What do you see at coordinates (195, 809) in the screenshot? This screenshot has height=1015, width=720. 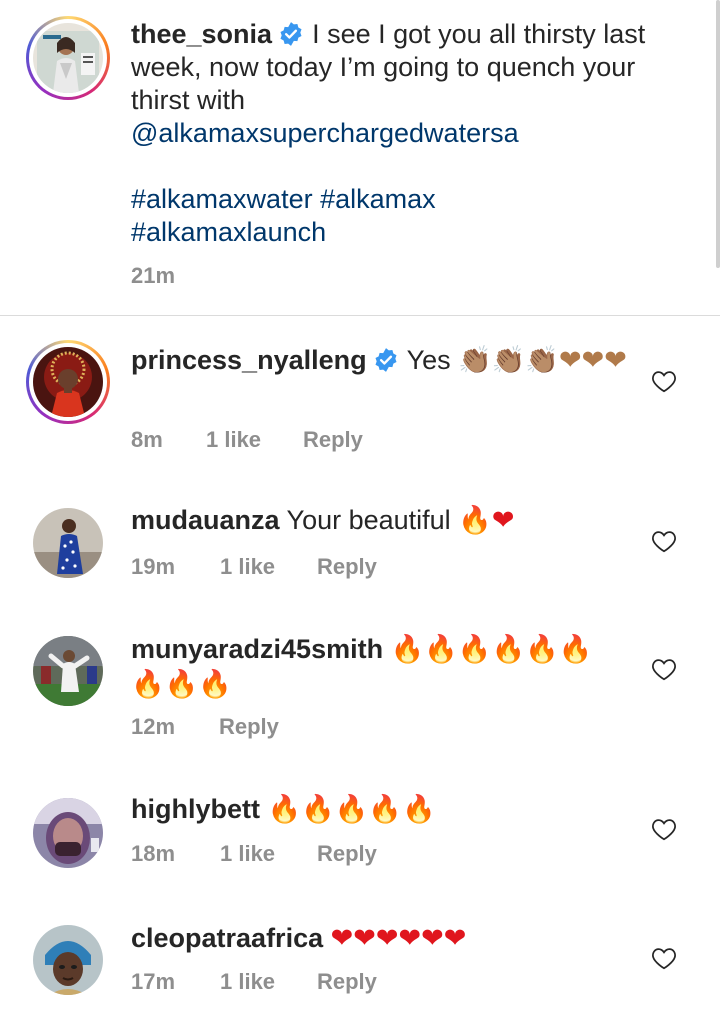 I see `comment-username: highlybett` at bounding box center [195, 809].